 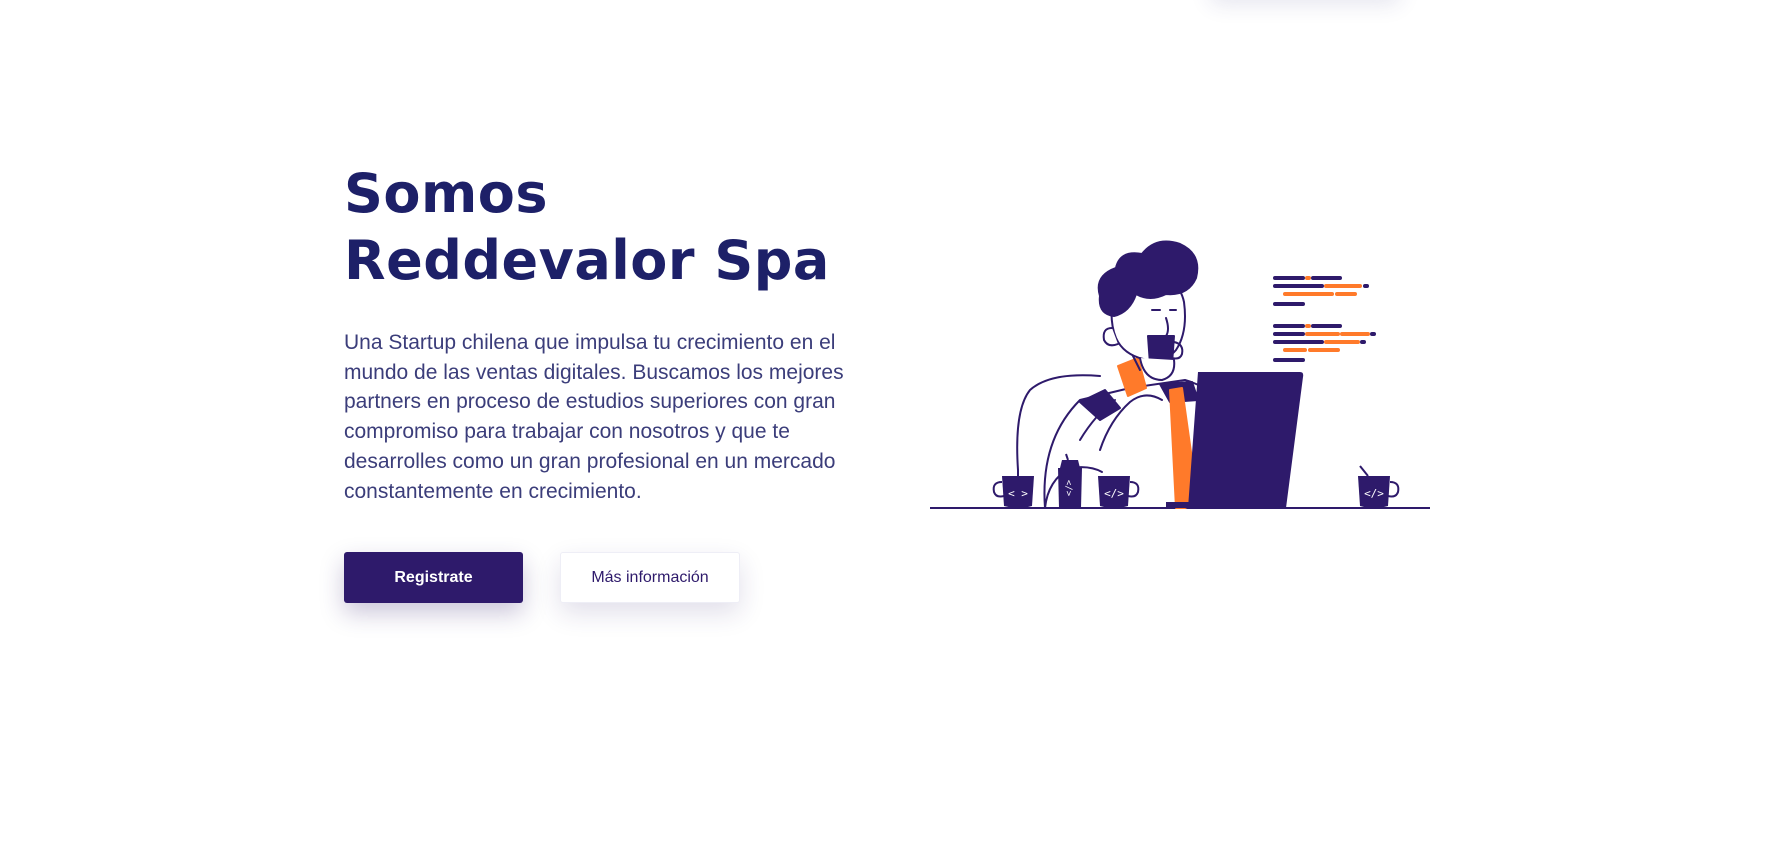 What do you see at coordinates (433, 578) in the screenshot?
I see `register-button: Registrate` at bounding box center [433, 578].